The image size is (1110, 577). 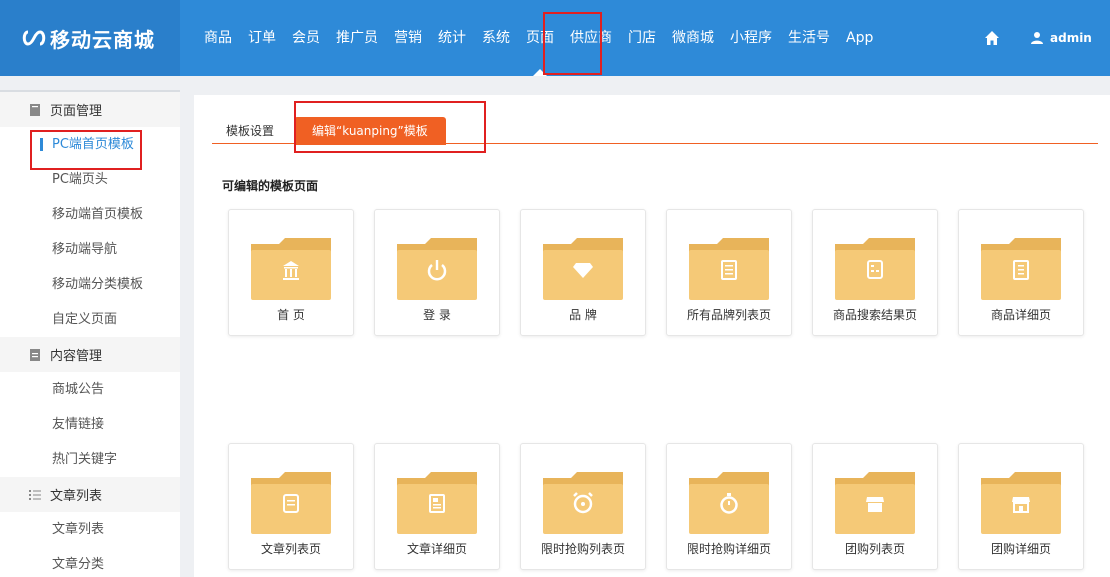 I want to click on sidebar-item-article-categories: 文章分类, so click(x=90, y=562).